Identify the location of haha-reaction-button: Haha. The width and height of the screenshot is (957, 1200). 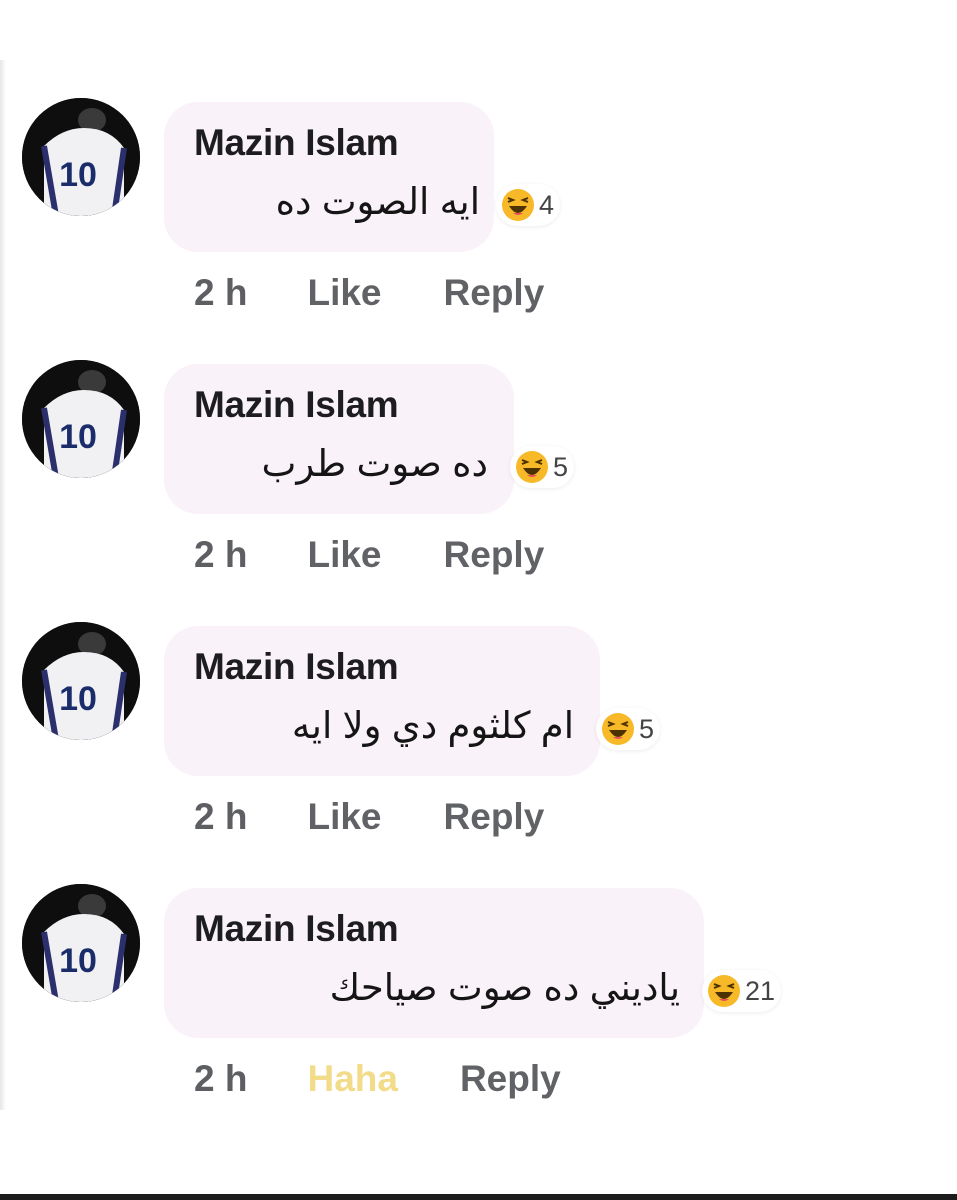
(352, 1079).